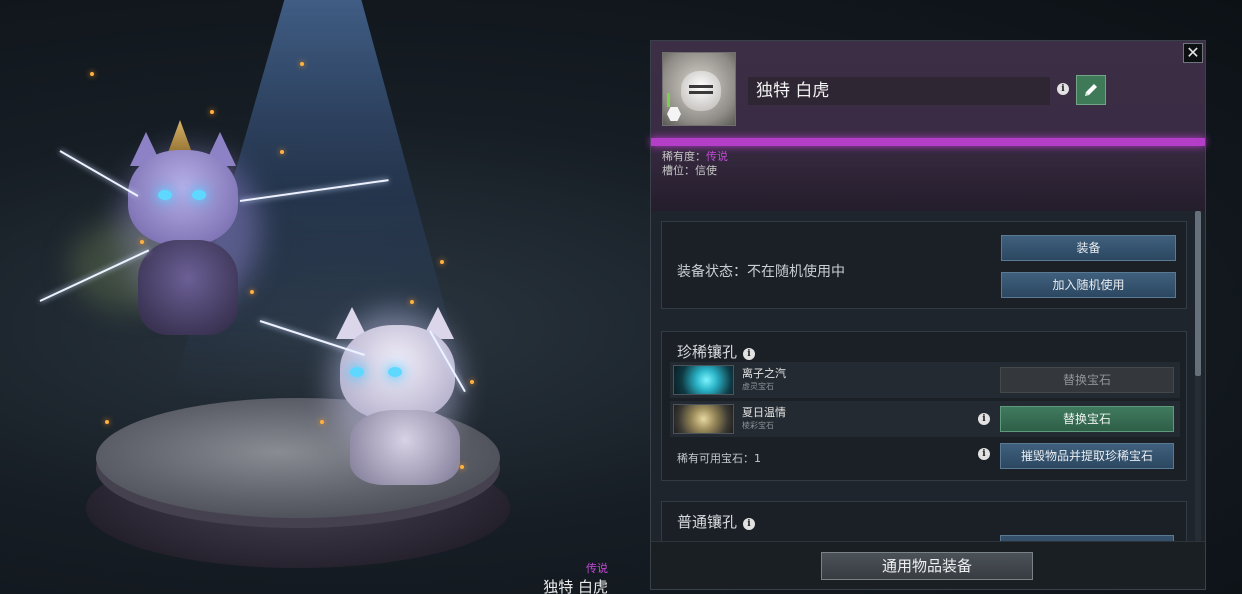  What do you see at coordinates (183, 197) in the screenshot?
I see `tiger-head` at bounding box center [183, 197].